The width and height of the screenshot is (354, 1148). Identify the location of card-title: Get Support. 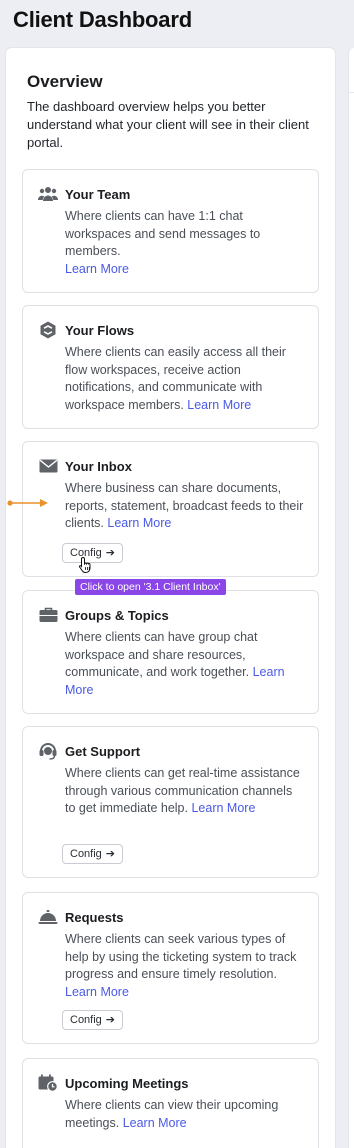
(103, 751).